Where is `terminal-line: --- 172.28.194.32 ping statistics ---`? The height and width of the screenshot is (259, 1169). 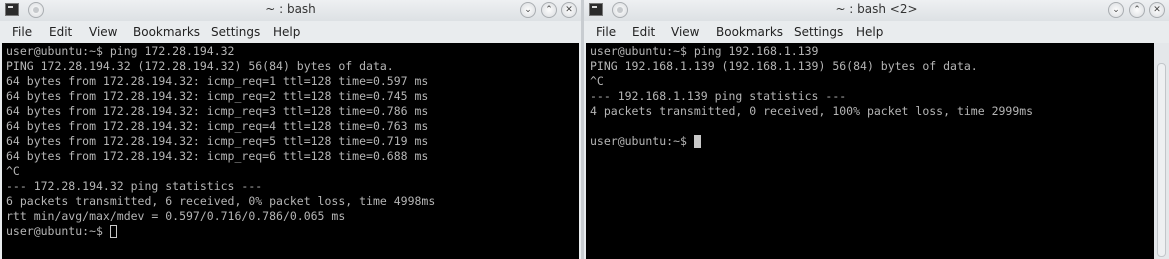 terminal-line: --- 172.28.194.32 ping statistics --- is located at coordinates (134, 186).